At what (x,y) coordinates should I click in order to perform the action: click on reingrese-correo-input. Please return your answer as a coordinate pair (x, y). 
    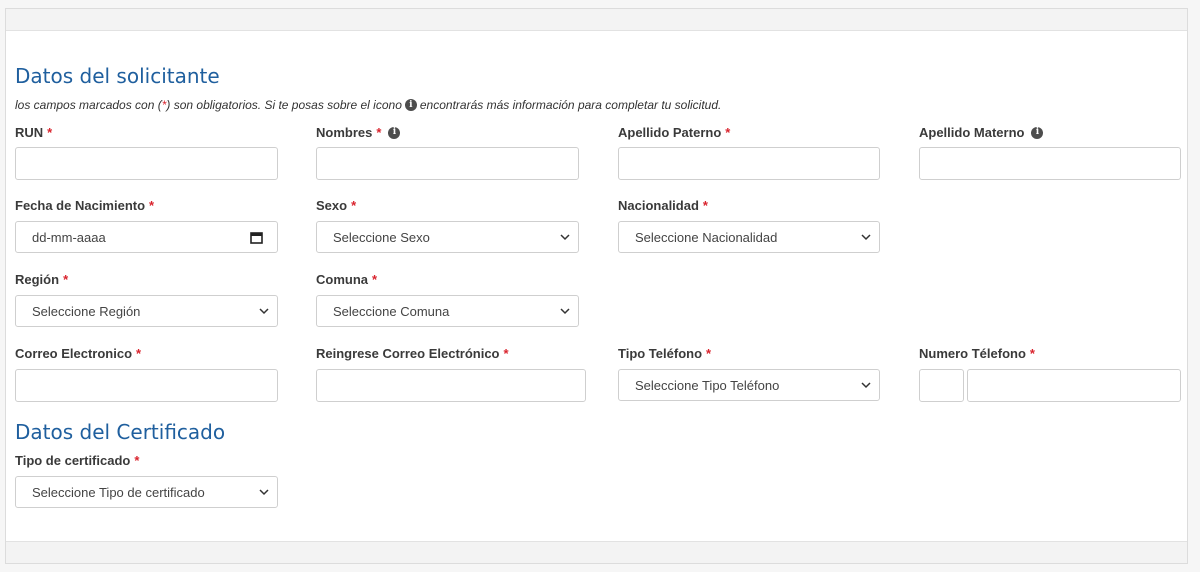
    Looking at the image, I should click on (451, 385).